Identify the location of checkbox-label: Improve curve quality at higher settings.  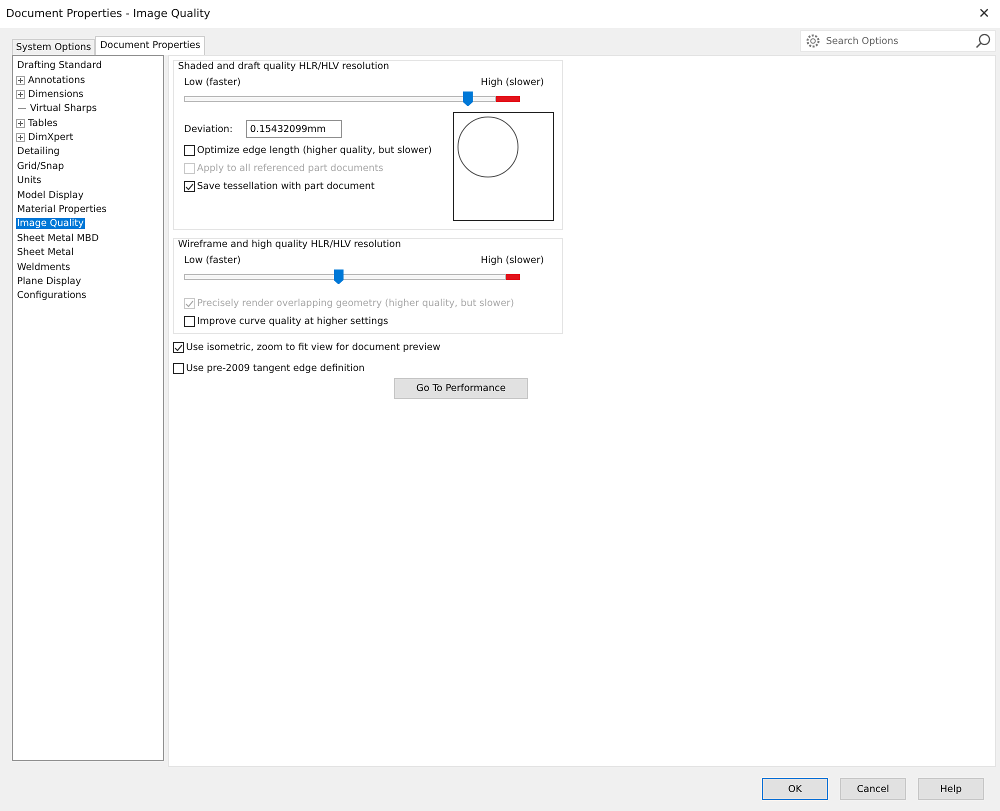
(369, 322).